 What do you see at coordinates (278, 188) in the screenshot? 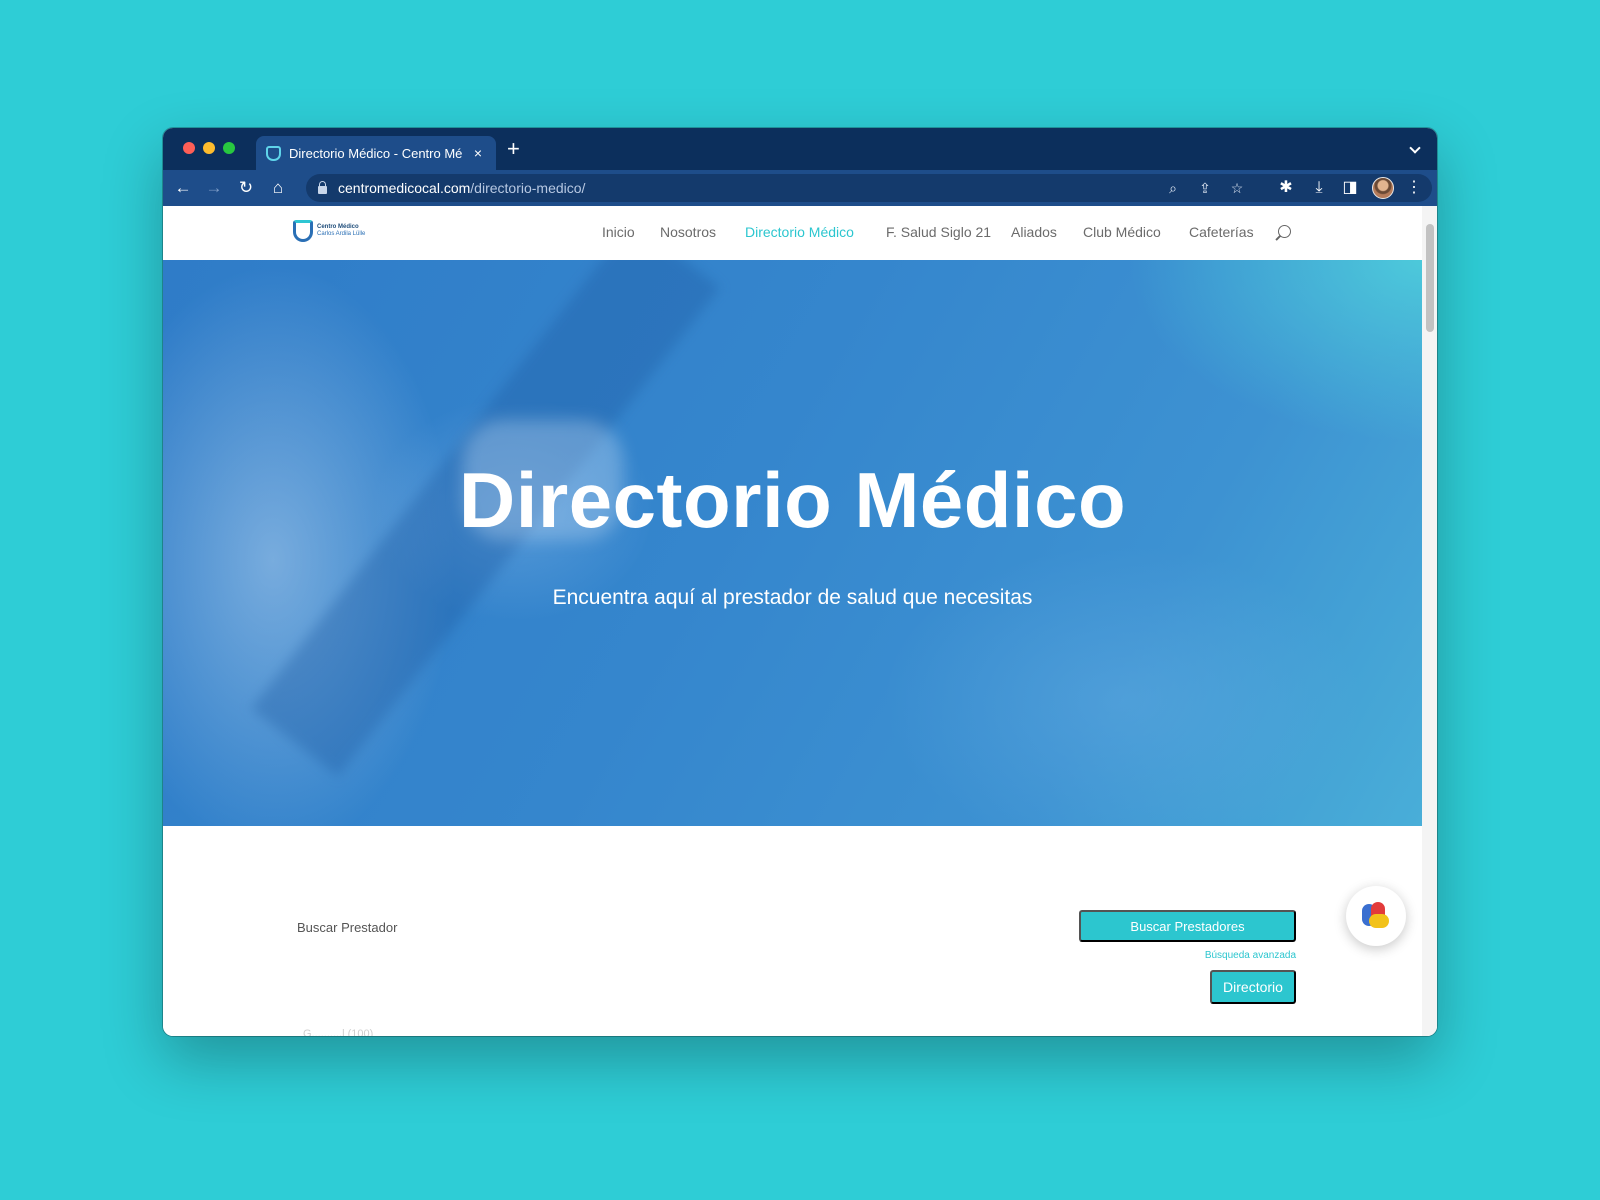
I see `home-button: ⌂` at bounding box center [278, 188].